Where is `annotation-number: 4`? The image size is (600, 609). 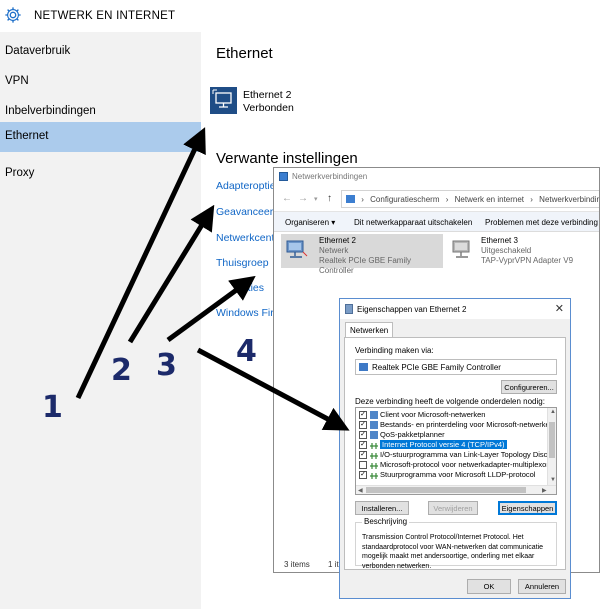
annotation-number: 4 is located at coordinates (246, 351).